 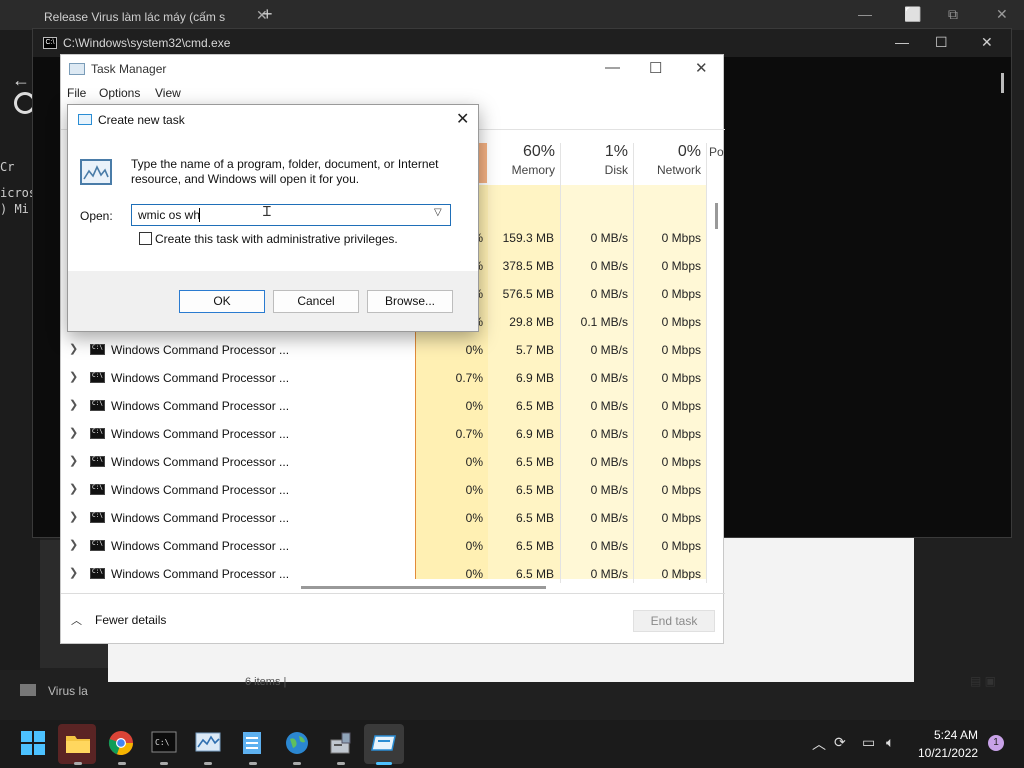 What do you see at coordinates (169, 215) in the screenshot?
I see `open-input: wmic os wh` at bounding box center [169, 215].